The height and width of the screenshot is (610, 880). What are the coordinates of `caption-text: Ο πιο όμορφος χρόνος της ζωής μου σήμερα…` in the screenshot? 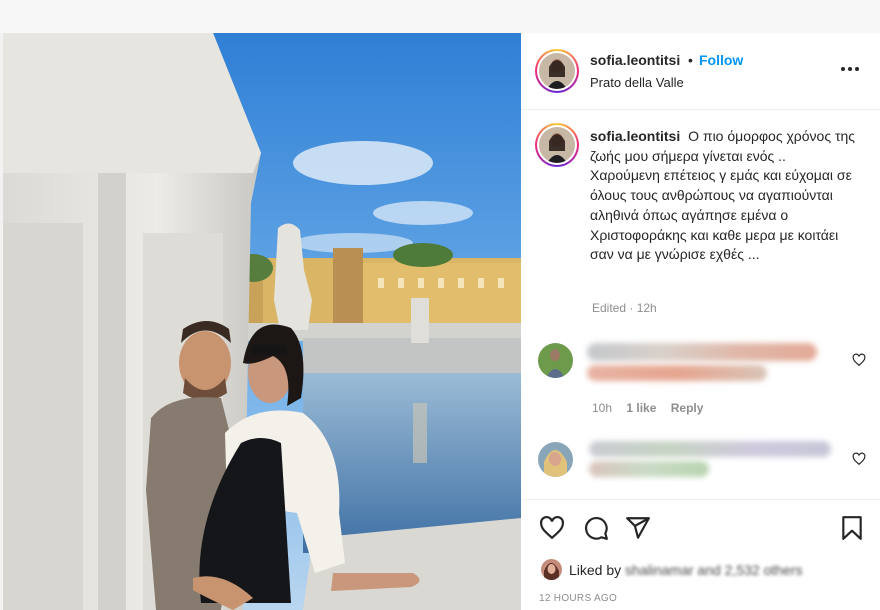 It's located at (723, 195).